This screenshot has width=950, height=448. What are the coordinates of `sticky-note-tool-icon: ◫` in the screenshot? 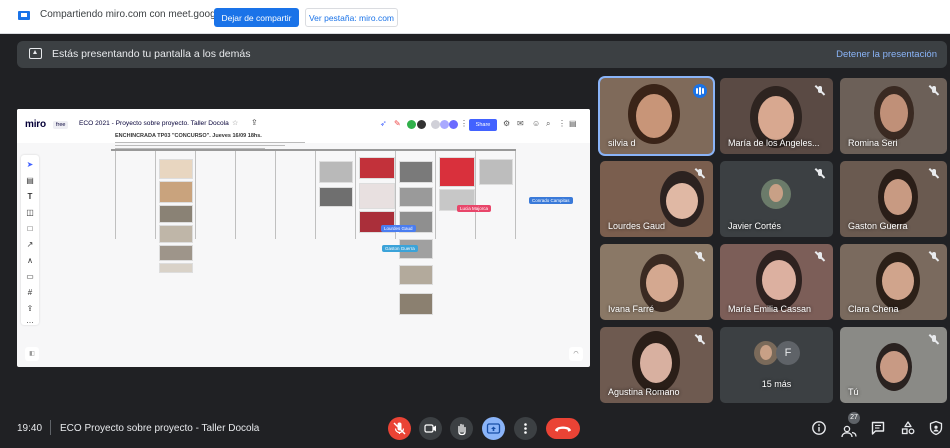 It's located at (30, 213).